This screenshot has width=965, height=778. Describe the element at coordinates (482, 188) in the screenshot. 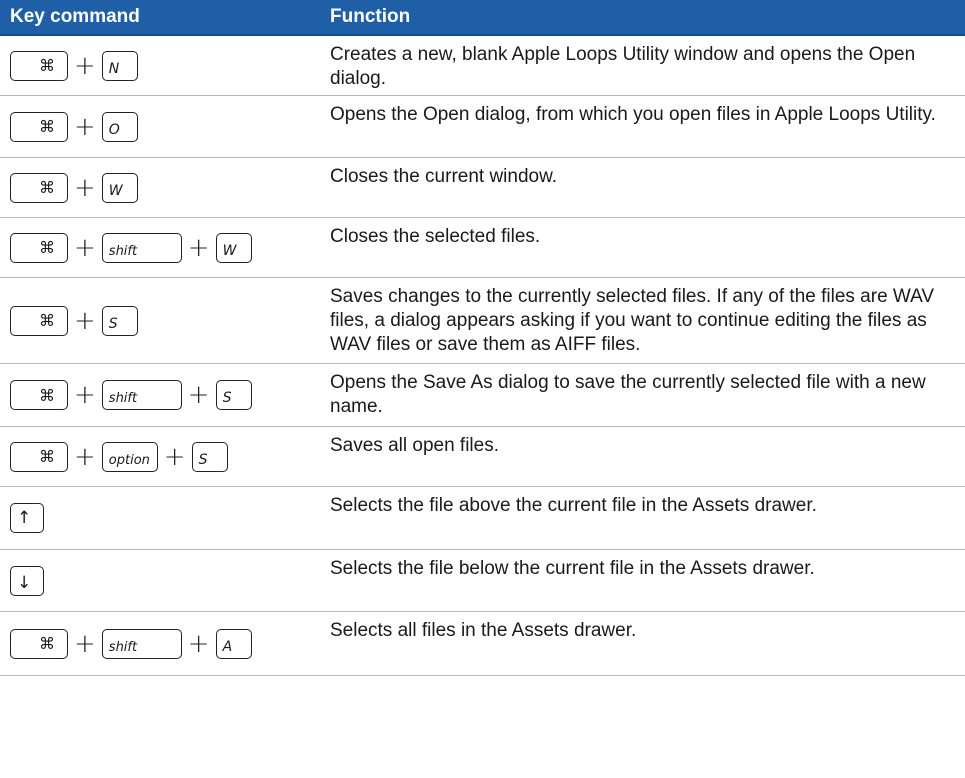

I see `table-row: ⌘ + W Closes the current window.` at that location.